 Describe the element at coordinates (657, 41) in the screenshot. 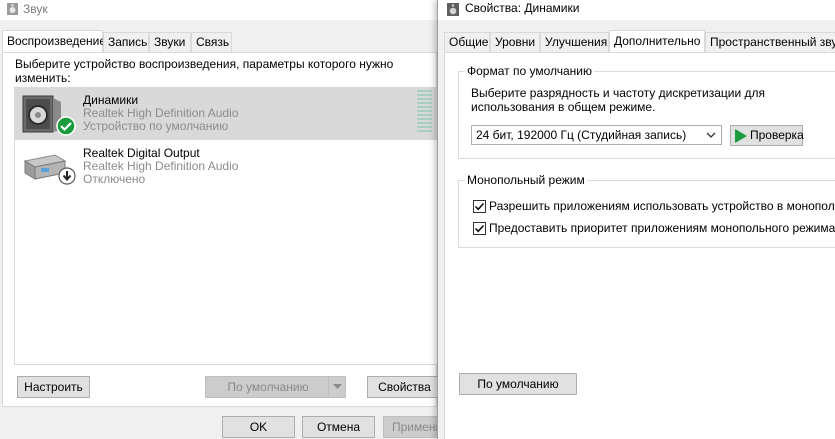

I see `tab-advanced: Дополнительно` at that location.